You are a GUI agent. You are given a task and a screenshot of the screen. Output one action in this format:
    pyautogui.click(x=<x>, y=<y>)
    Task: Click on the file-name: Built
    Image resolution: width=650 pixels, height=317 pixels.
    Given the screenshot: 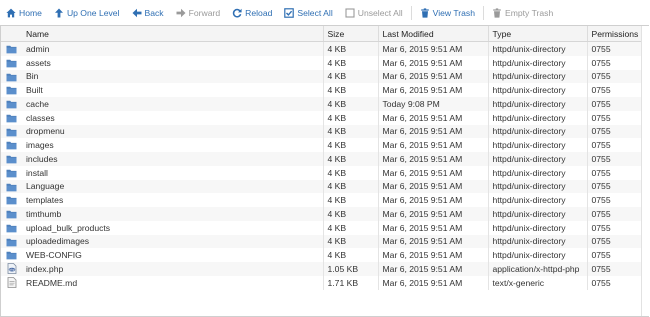 What is the action you would take?
    pyautogui.click(x=173, y=90)
    